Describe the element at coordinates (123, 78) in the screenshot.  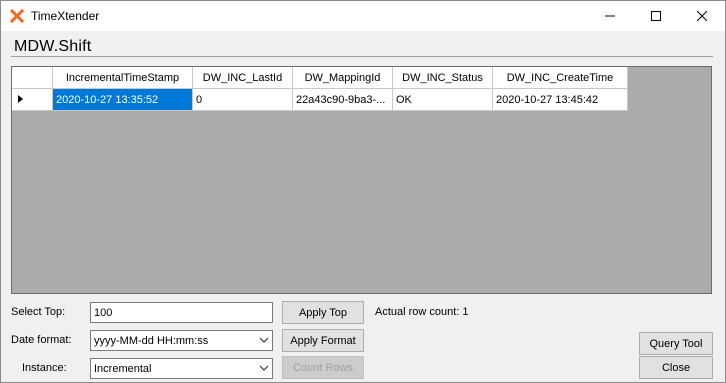
I see `column-header: IncrementalTimeStamp` at that location.